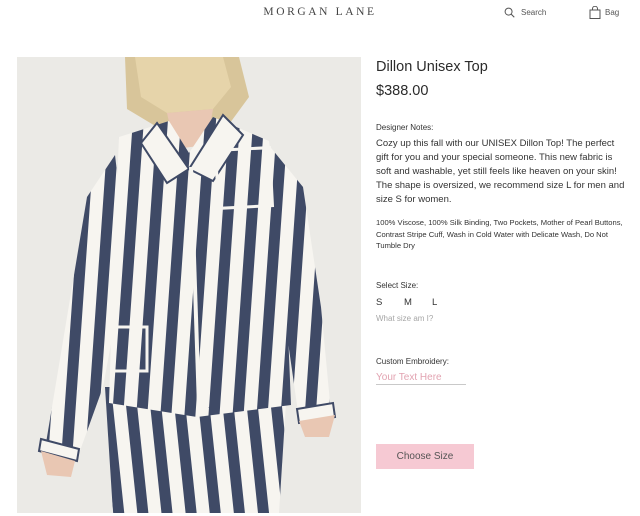 Image resolution: width=640 pixels, height=516 pixels. Describe the element at coordinates (502, 302) in the screenshot. I see `size-options: S M L` at that location.